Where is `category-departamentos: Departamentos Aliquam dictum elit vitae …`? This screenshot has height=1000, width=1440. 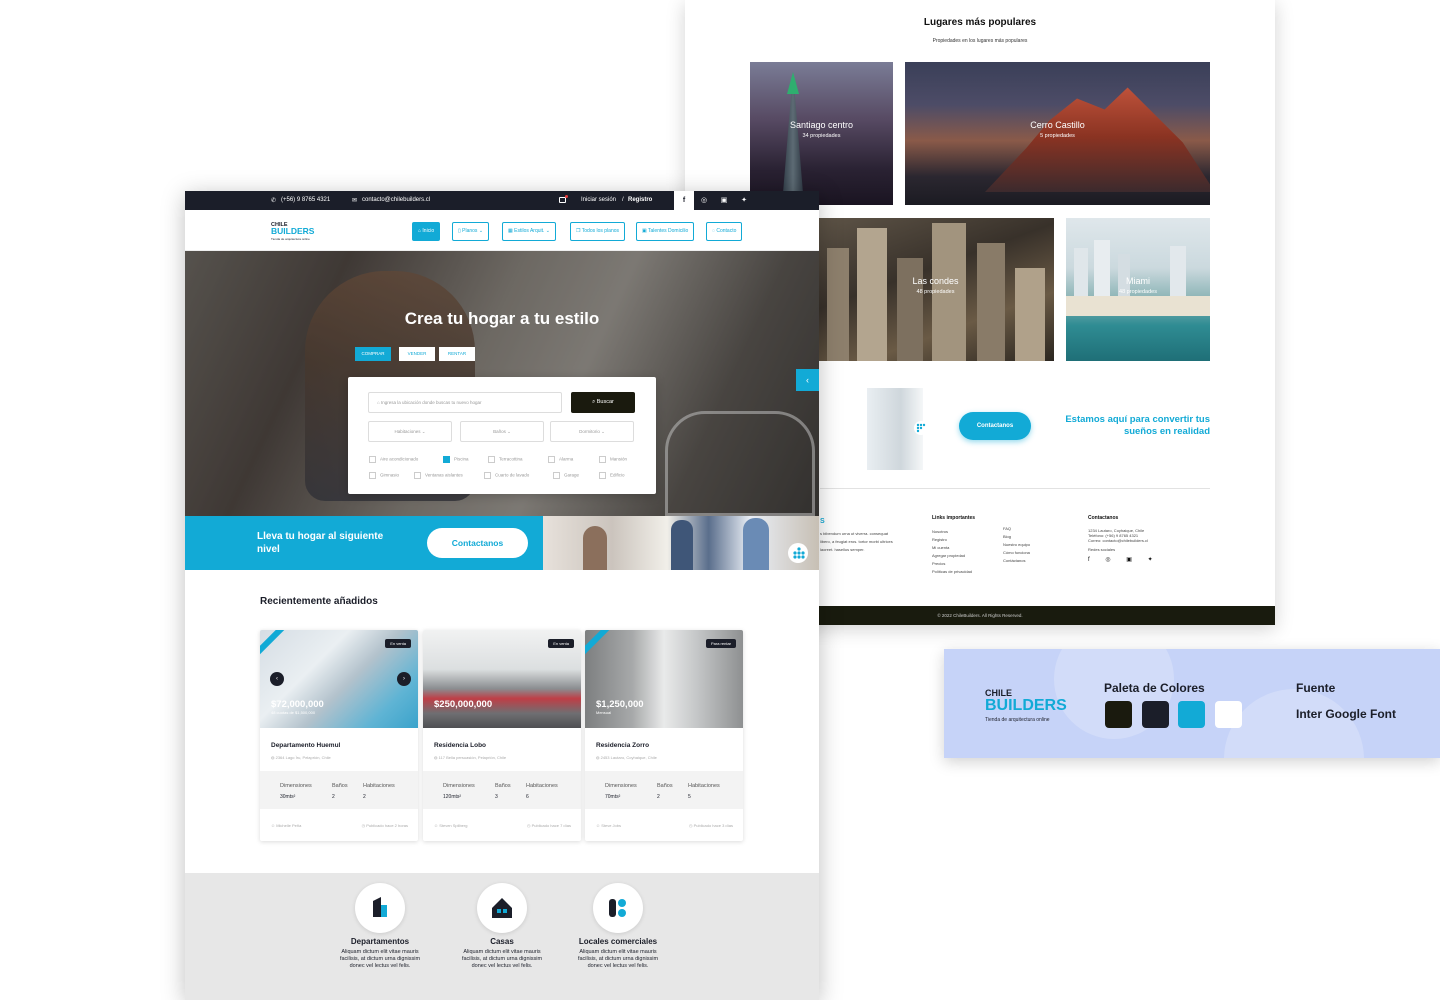 category-departamentos: Departamentos Aliquam dictum elit vitae … is located at coordinates (380, 926).